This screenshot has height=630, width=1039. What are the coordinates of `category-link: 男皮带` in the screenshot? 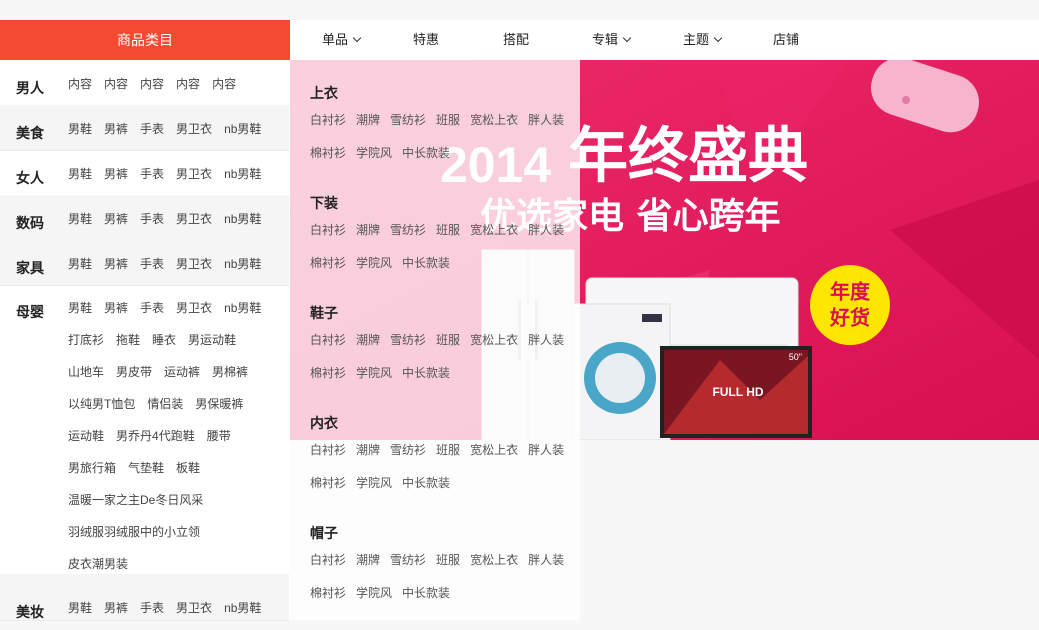 It's located at (134, 372).